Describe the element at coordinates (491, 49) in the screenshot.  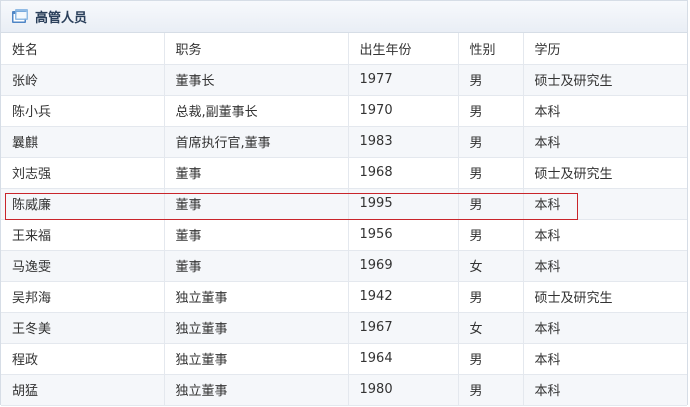
I see `header-gender: 性别` at that location.